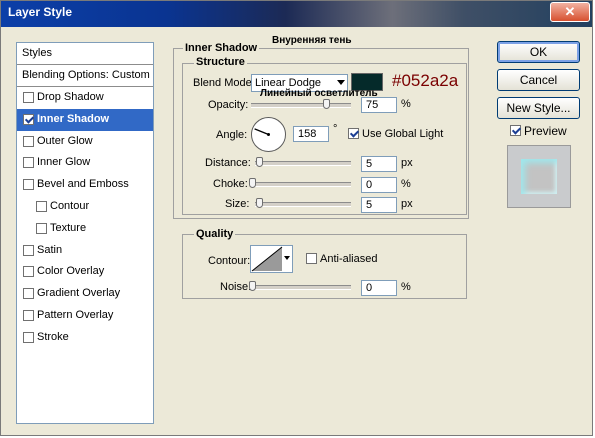 The height and width of the screenshot is (438, 595). I want to click on style-item-label: Inner Shadow, so click(73, 118).